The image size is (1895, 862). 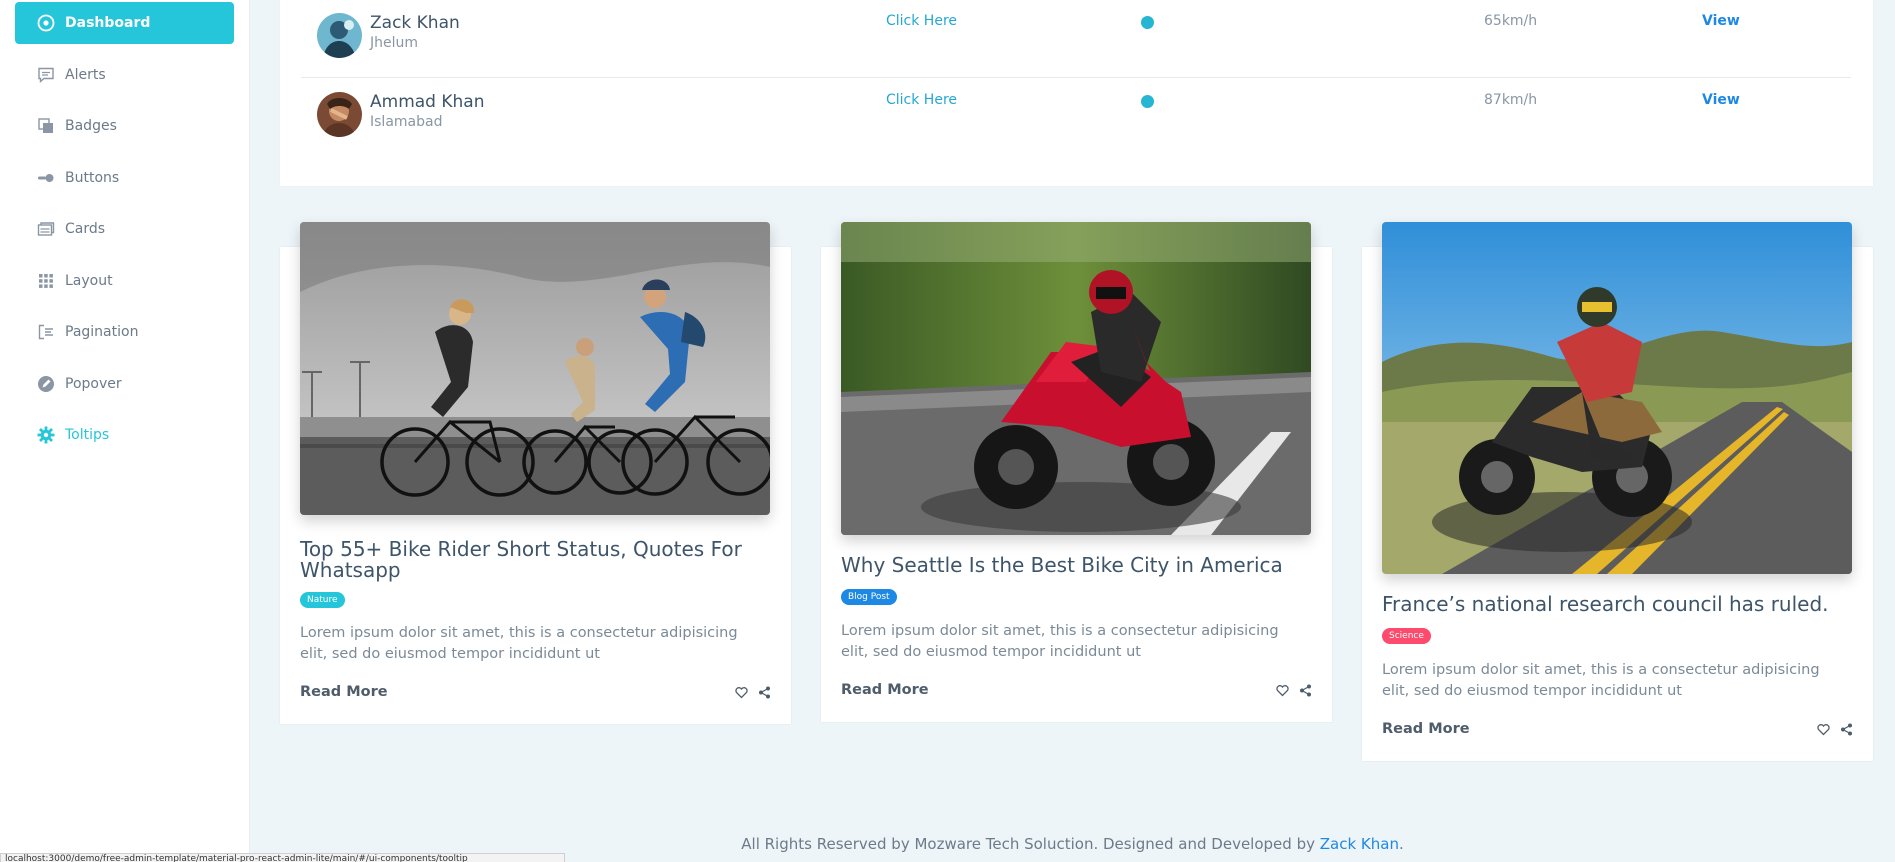 What do you see at coordinates (108, 23) in the screenshot?
I see `sidebar-item-label: Dashboard` at bounding box center [108, 23].